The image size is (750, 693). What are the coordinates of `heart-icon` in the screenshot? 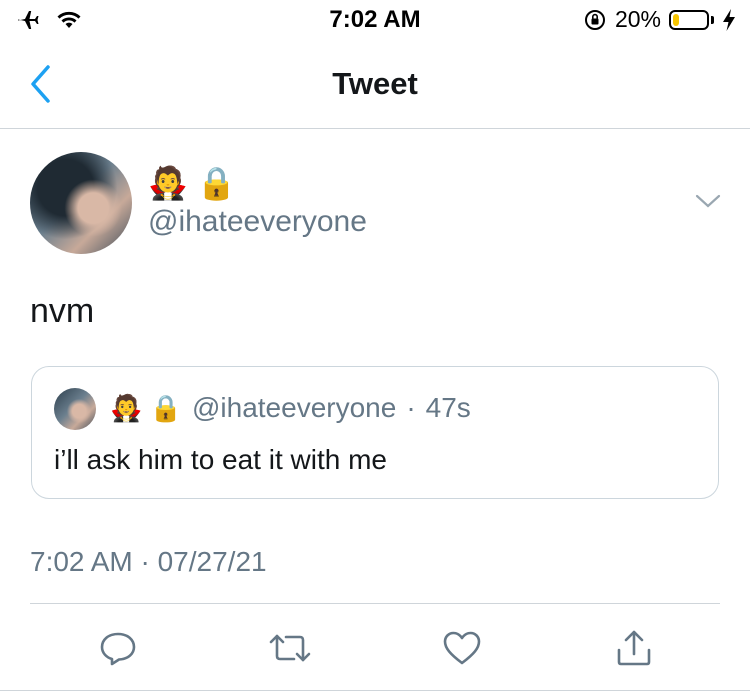 It's located at (462, 648).